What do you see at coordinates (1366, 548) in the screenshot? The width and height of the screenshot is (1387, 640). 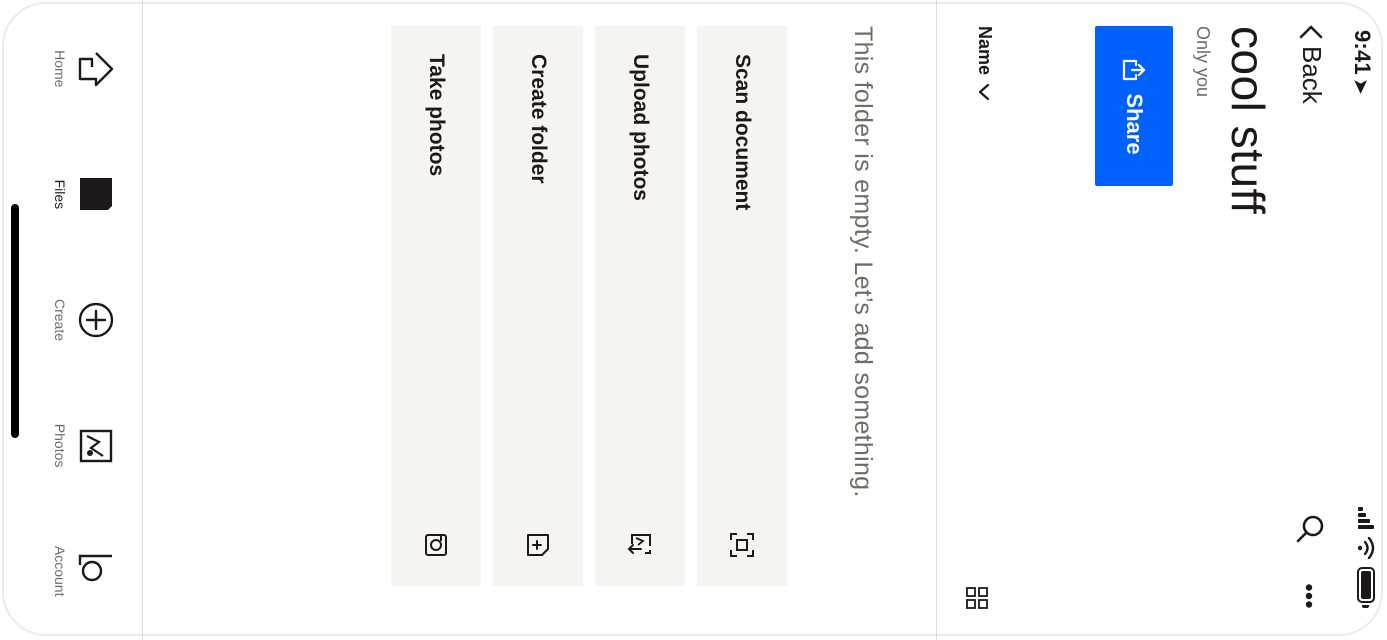 I see `wifi-icon` at bounding box center [1366, 548].